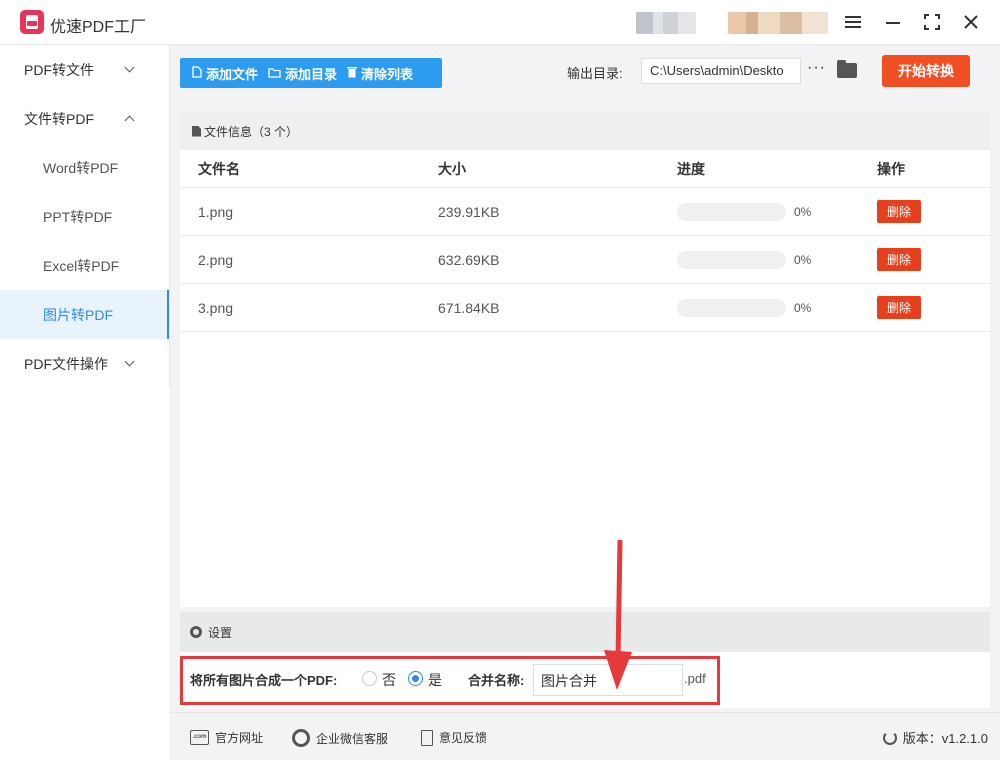 This screenshot has height=760, width=1000. Describe the element at coordinates (427, 737) in the screenshot. I see `feedback-icon` at that location.